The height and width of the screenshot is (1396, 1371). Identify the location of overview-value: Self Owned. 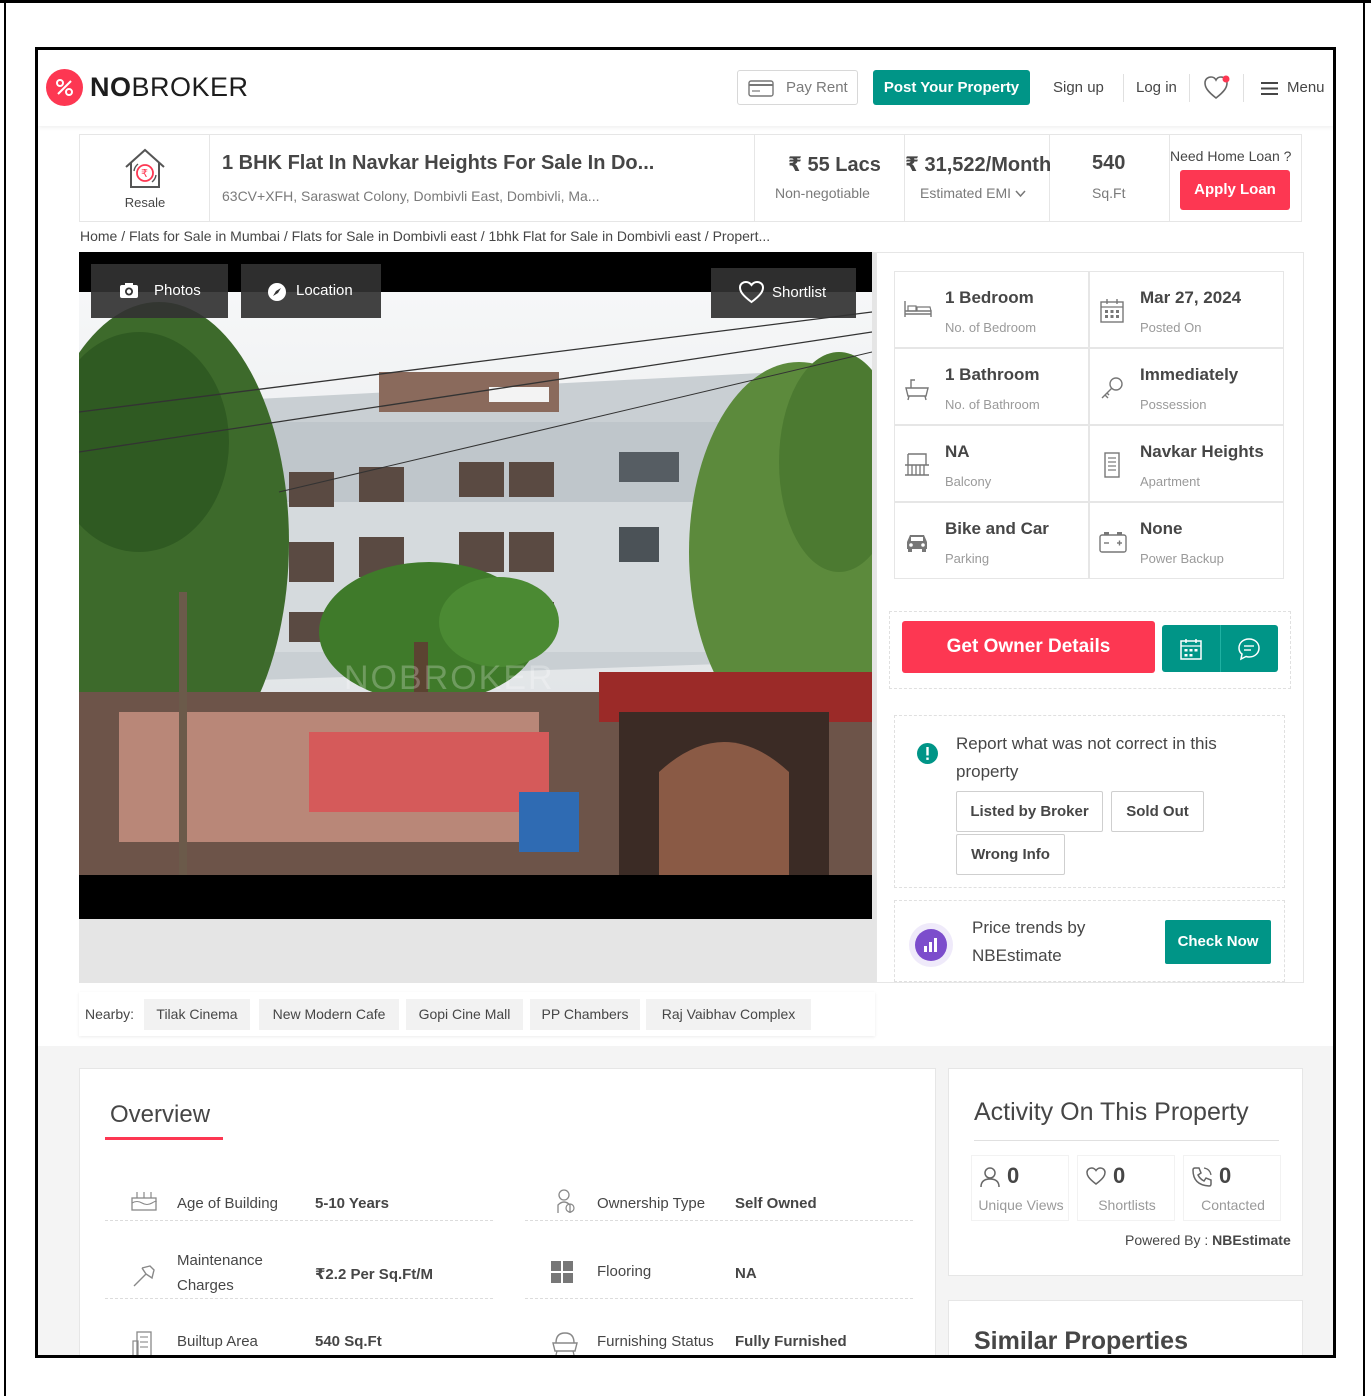
(776, 1203).